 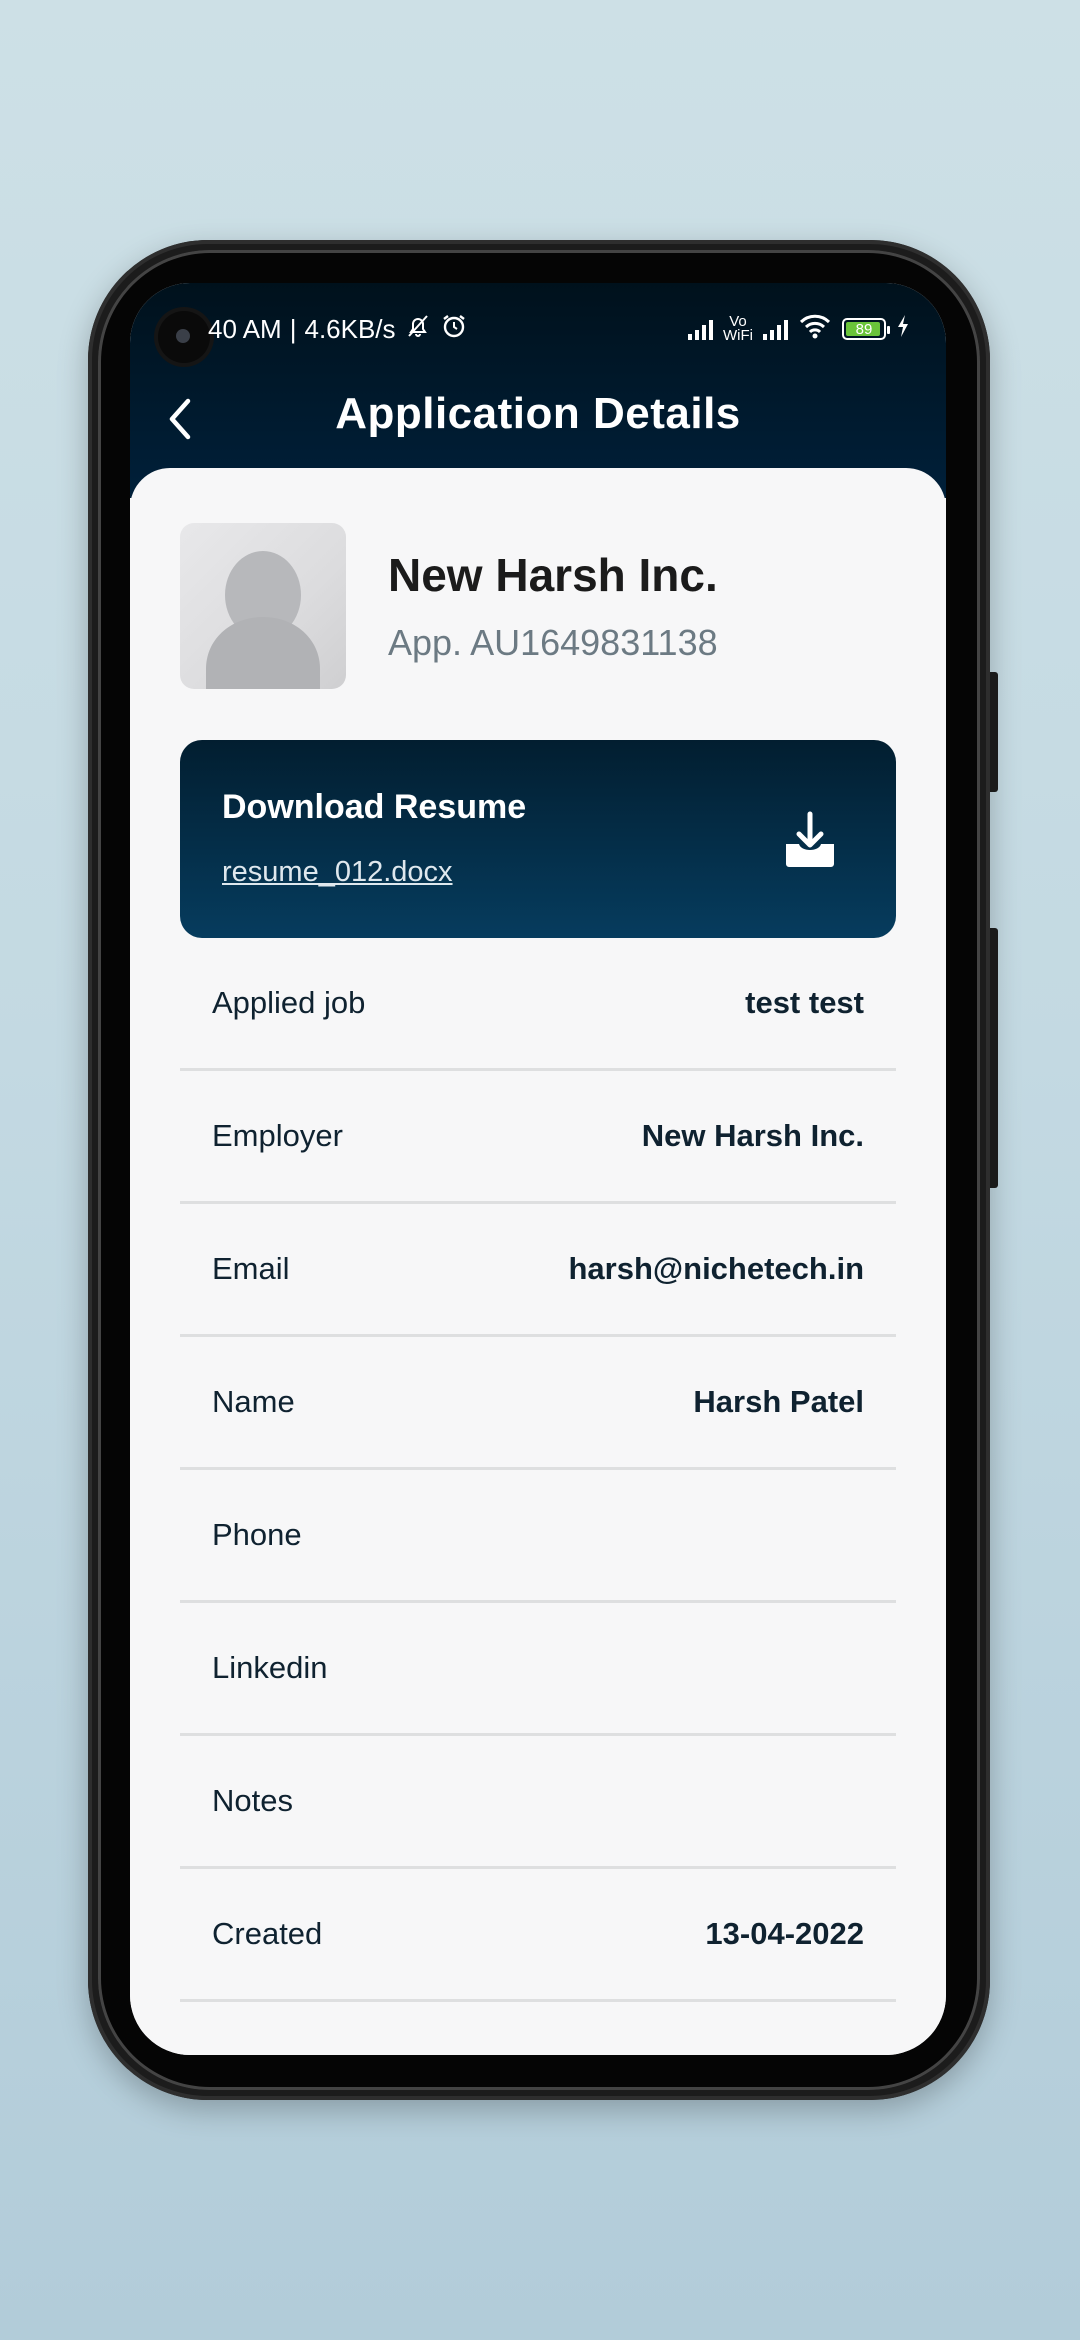 What do you see at coordinates (738, 328) in the screenshot?
I see `vowifi-icon: Vo WiFi` at bounding box center [738, 328].